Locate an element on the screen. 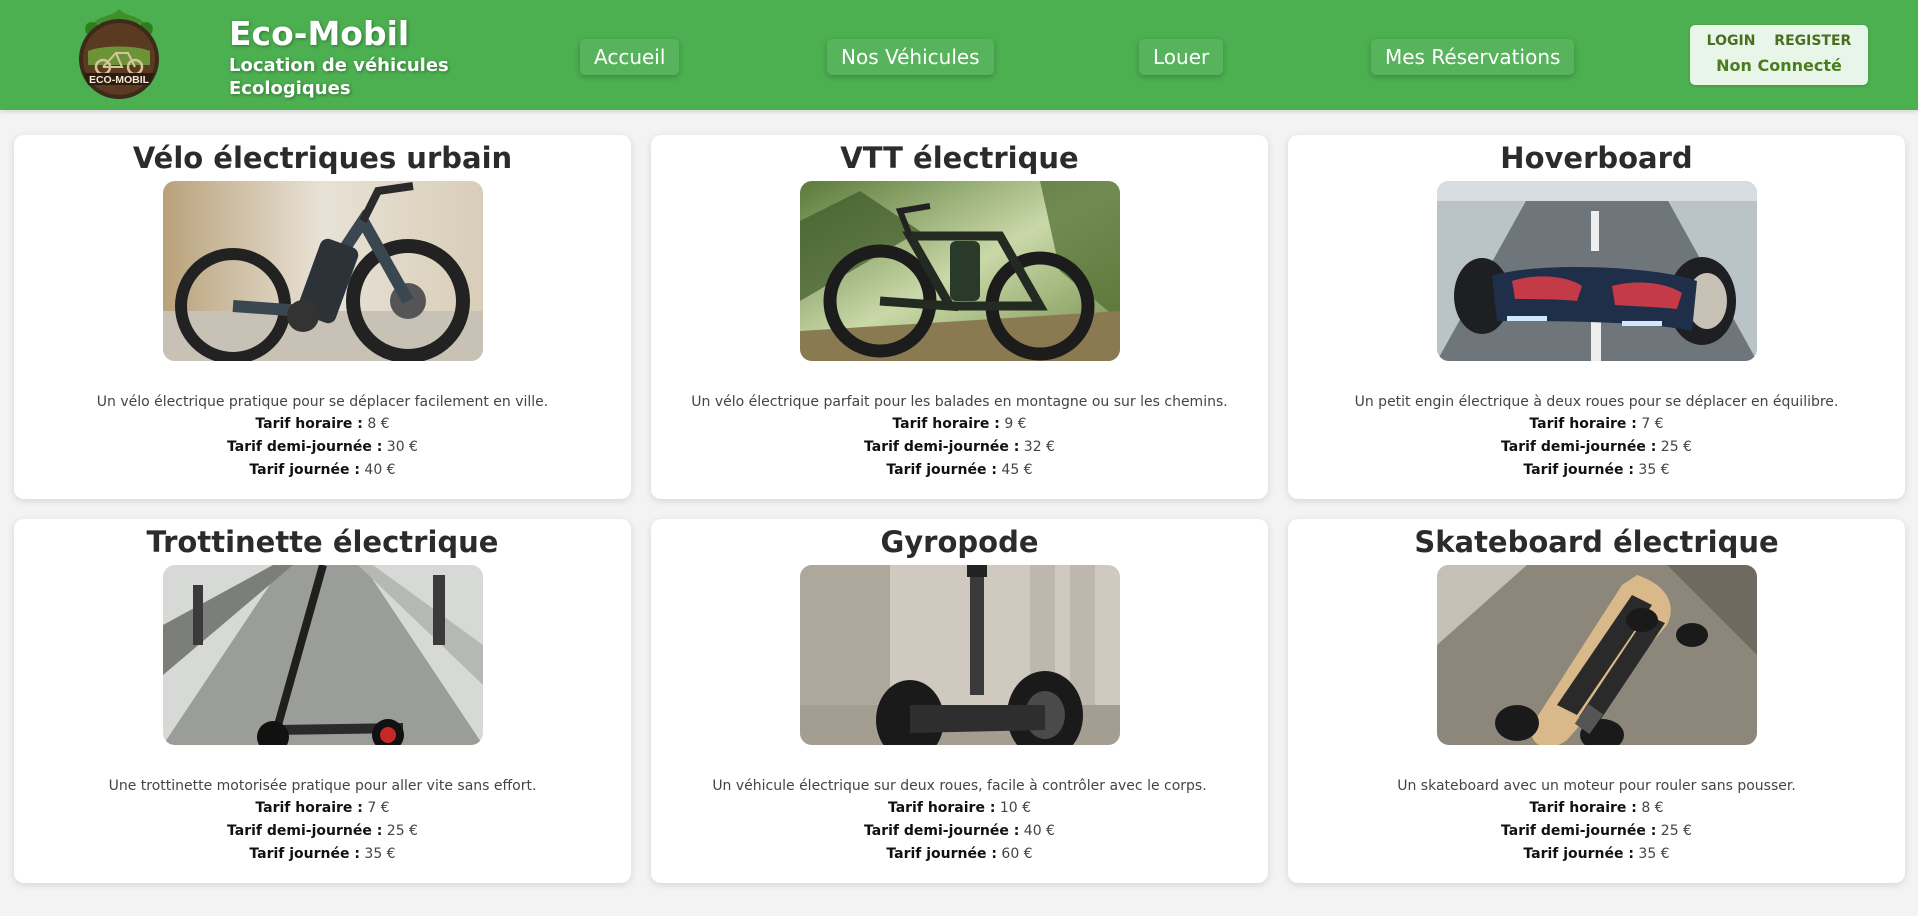  vehicle-image-electric-scooter is located at coordinates (322, 655).